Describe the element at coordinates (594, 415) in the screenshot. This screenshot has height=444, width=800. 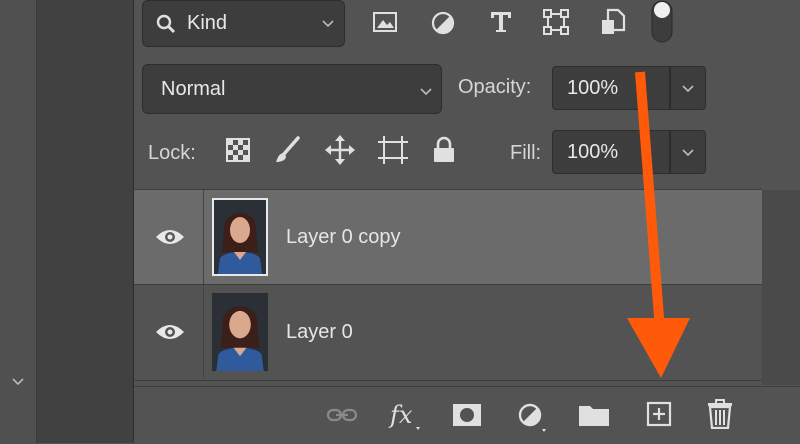
I see `group-folder-icon` at that location.